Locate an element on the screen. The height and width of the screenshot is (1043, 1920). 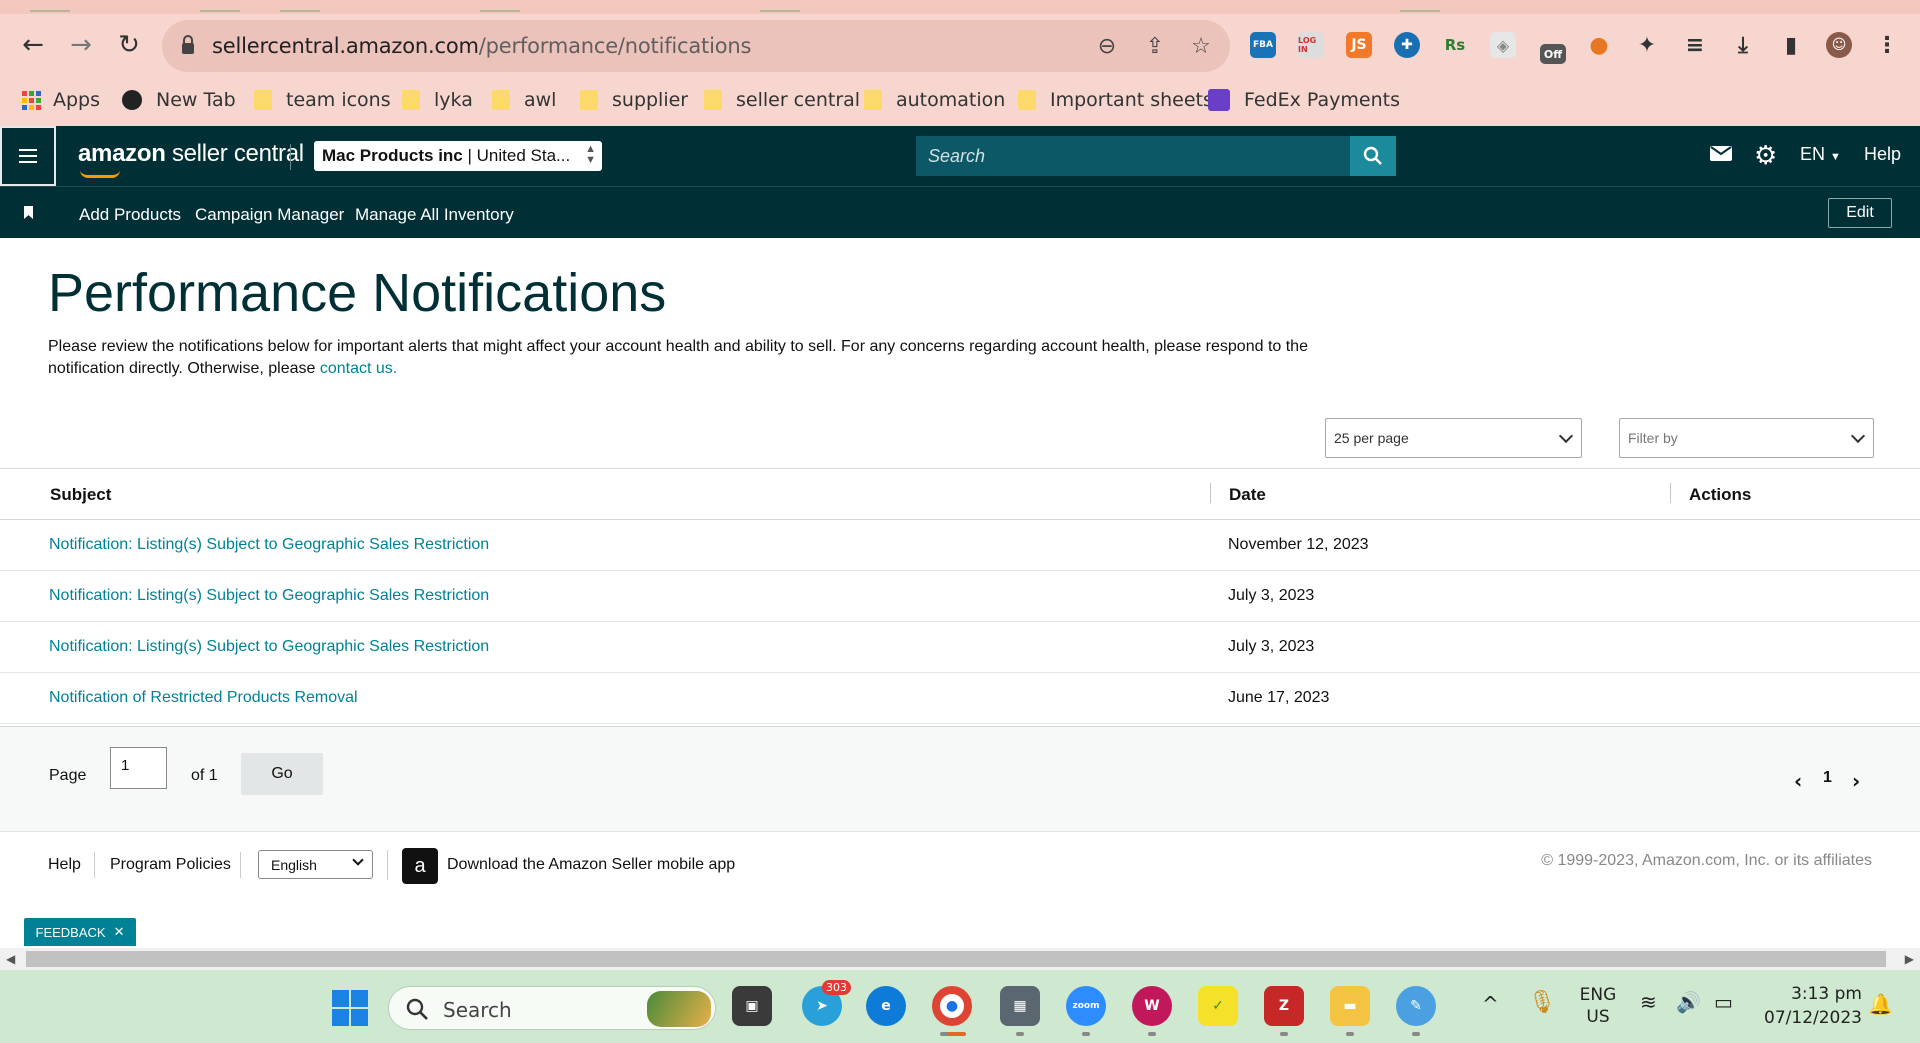
filter-select: Filter by is located at coordinates (1746, 438).